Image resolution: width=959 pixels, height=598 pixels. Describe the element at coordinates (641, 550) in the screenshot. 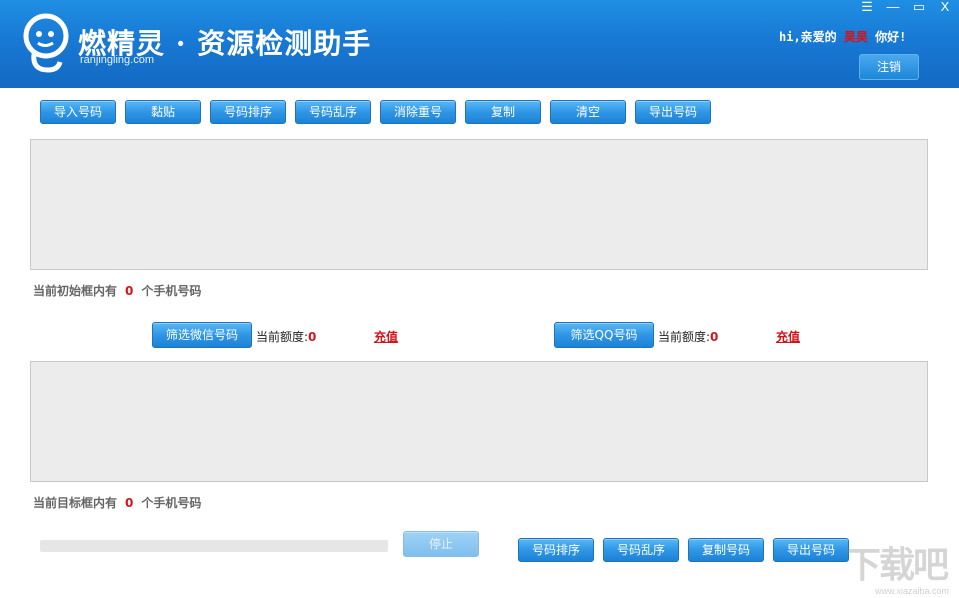

I see `bottom-shuffle-button: 号码乱序` at that location.